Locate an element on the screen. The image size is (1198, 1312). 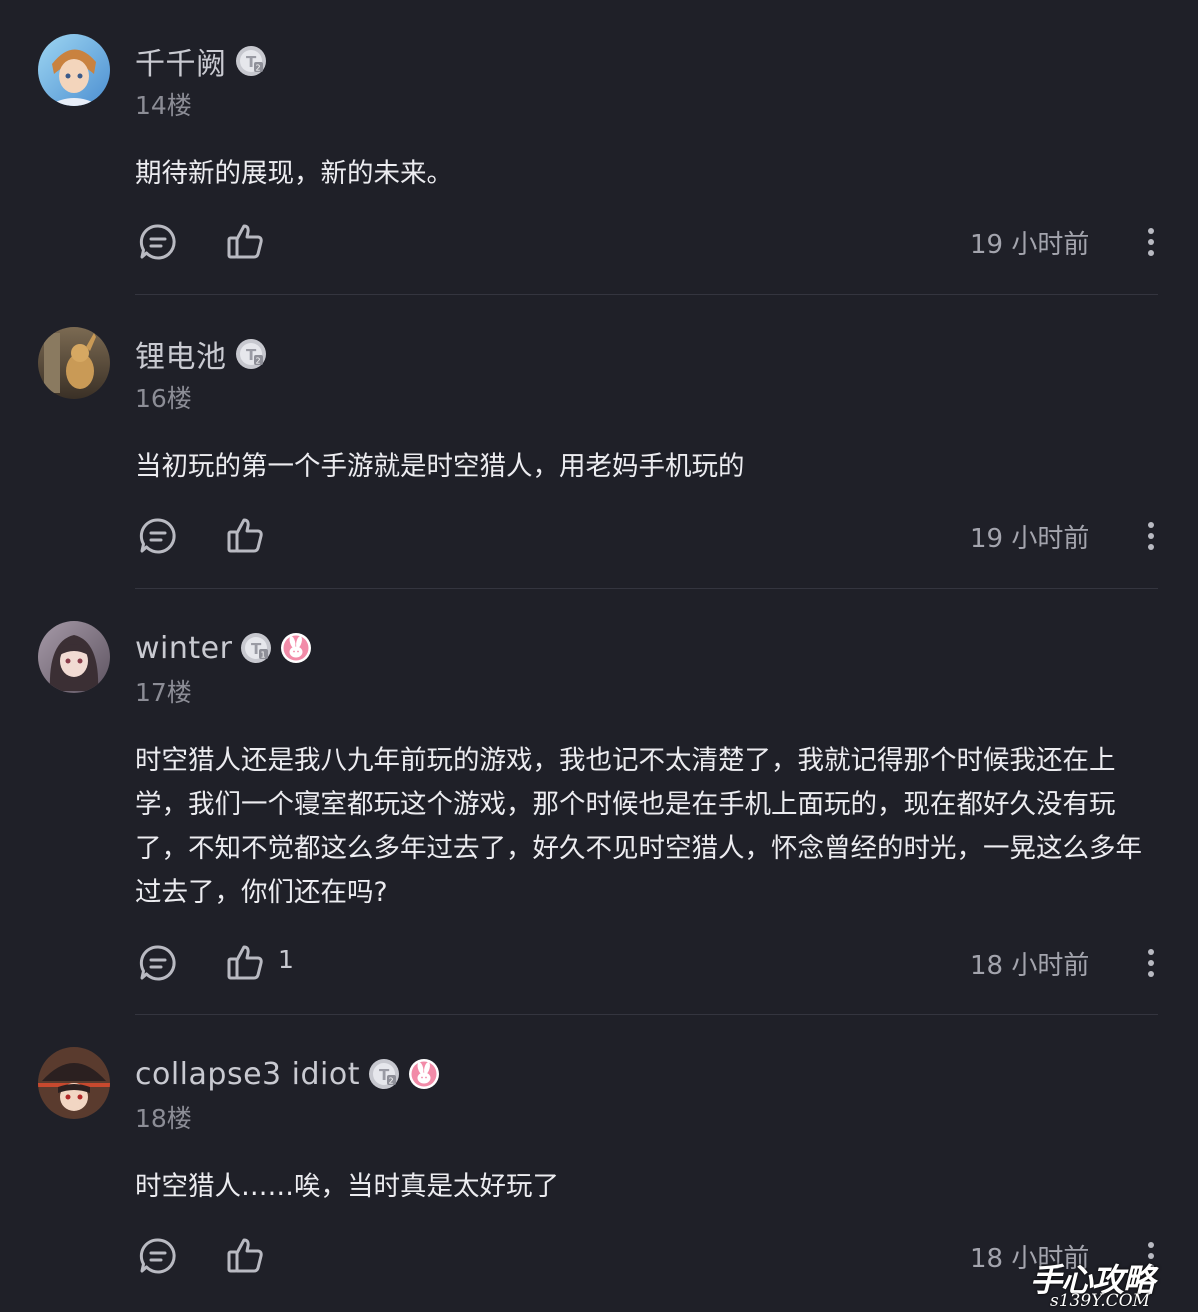
svg-text: 1 is located at coordinates (263, 655).